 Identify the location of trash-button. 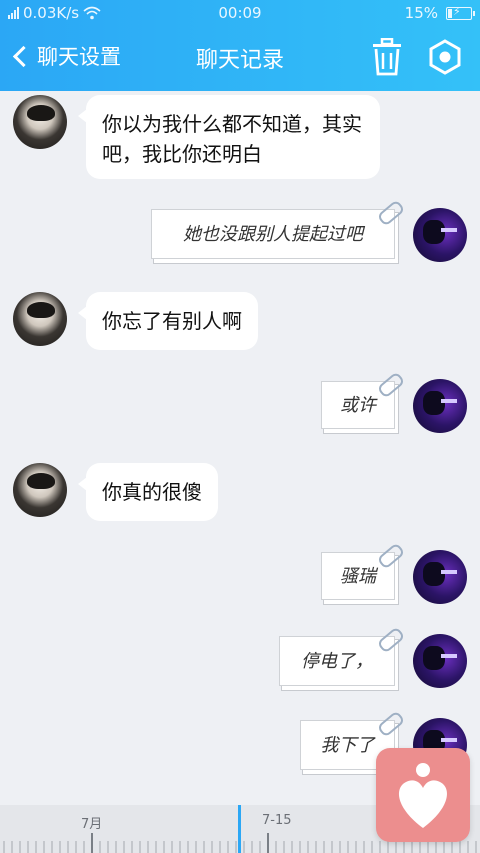
(387, 56).